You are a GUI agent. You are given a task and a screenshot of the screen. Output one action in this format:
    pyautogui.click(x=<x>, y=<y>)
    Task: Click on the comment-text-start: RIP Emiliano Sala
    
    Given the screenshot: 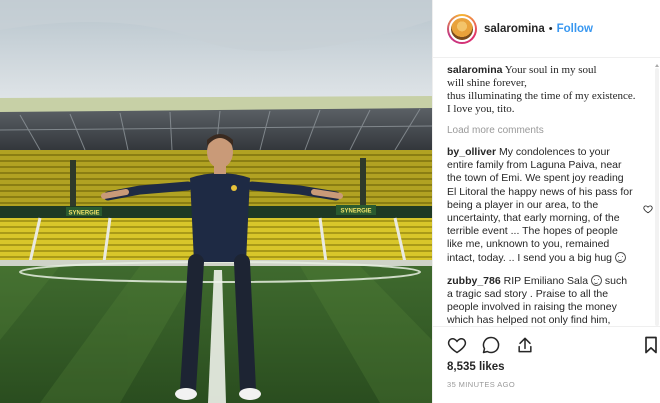 What is the action you would take?
    pyautogui.click(x=546, y=280)
    